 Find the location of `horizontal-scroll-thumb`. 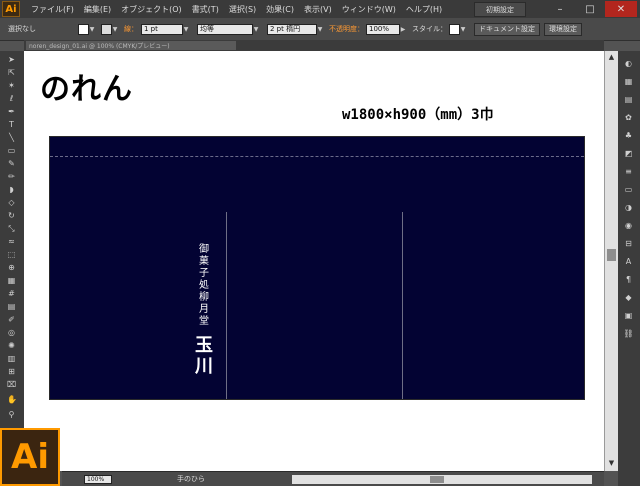

horizontal-scroll-thumb is located at coordinates (437, 479).